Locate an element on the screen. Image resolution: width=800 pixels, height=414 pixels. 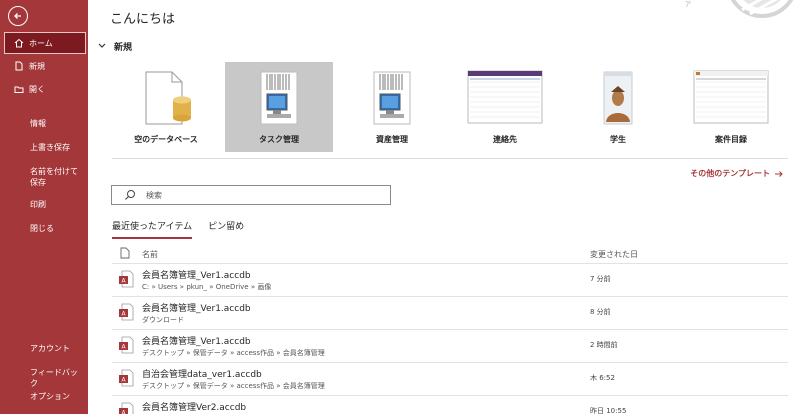
file-list-header: 名前 変更された日 is located at coordinates (450, 254).